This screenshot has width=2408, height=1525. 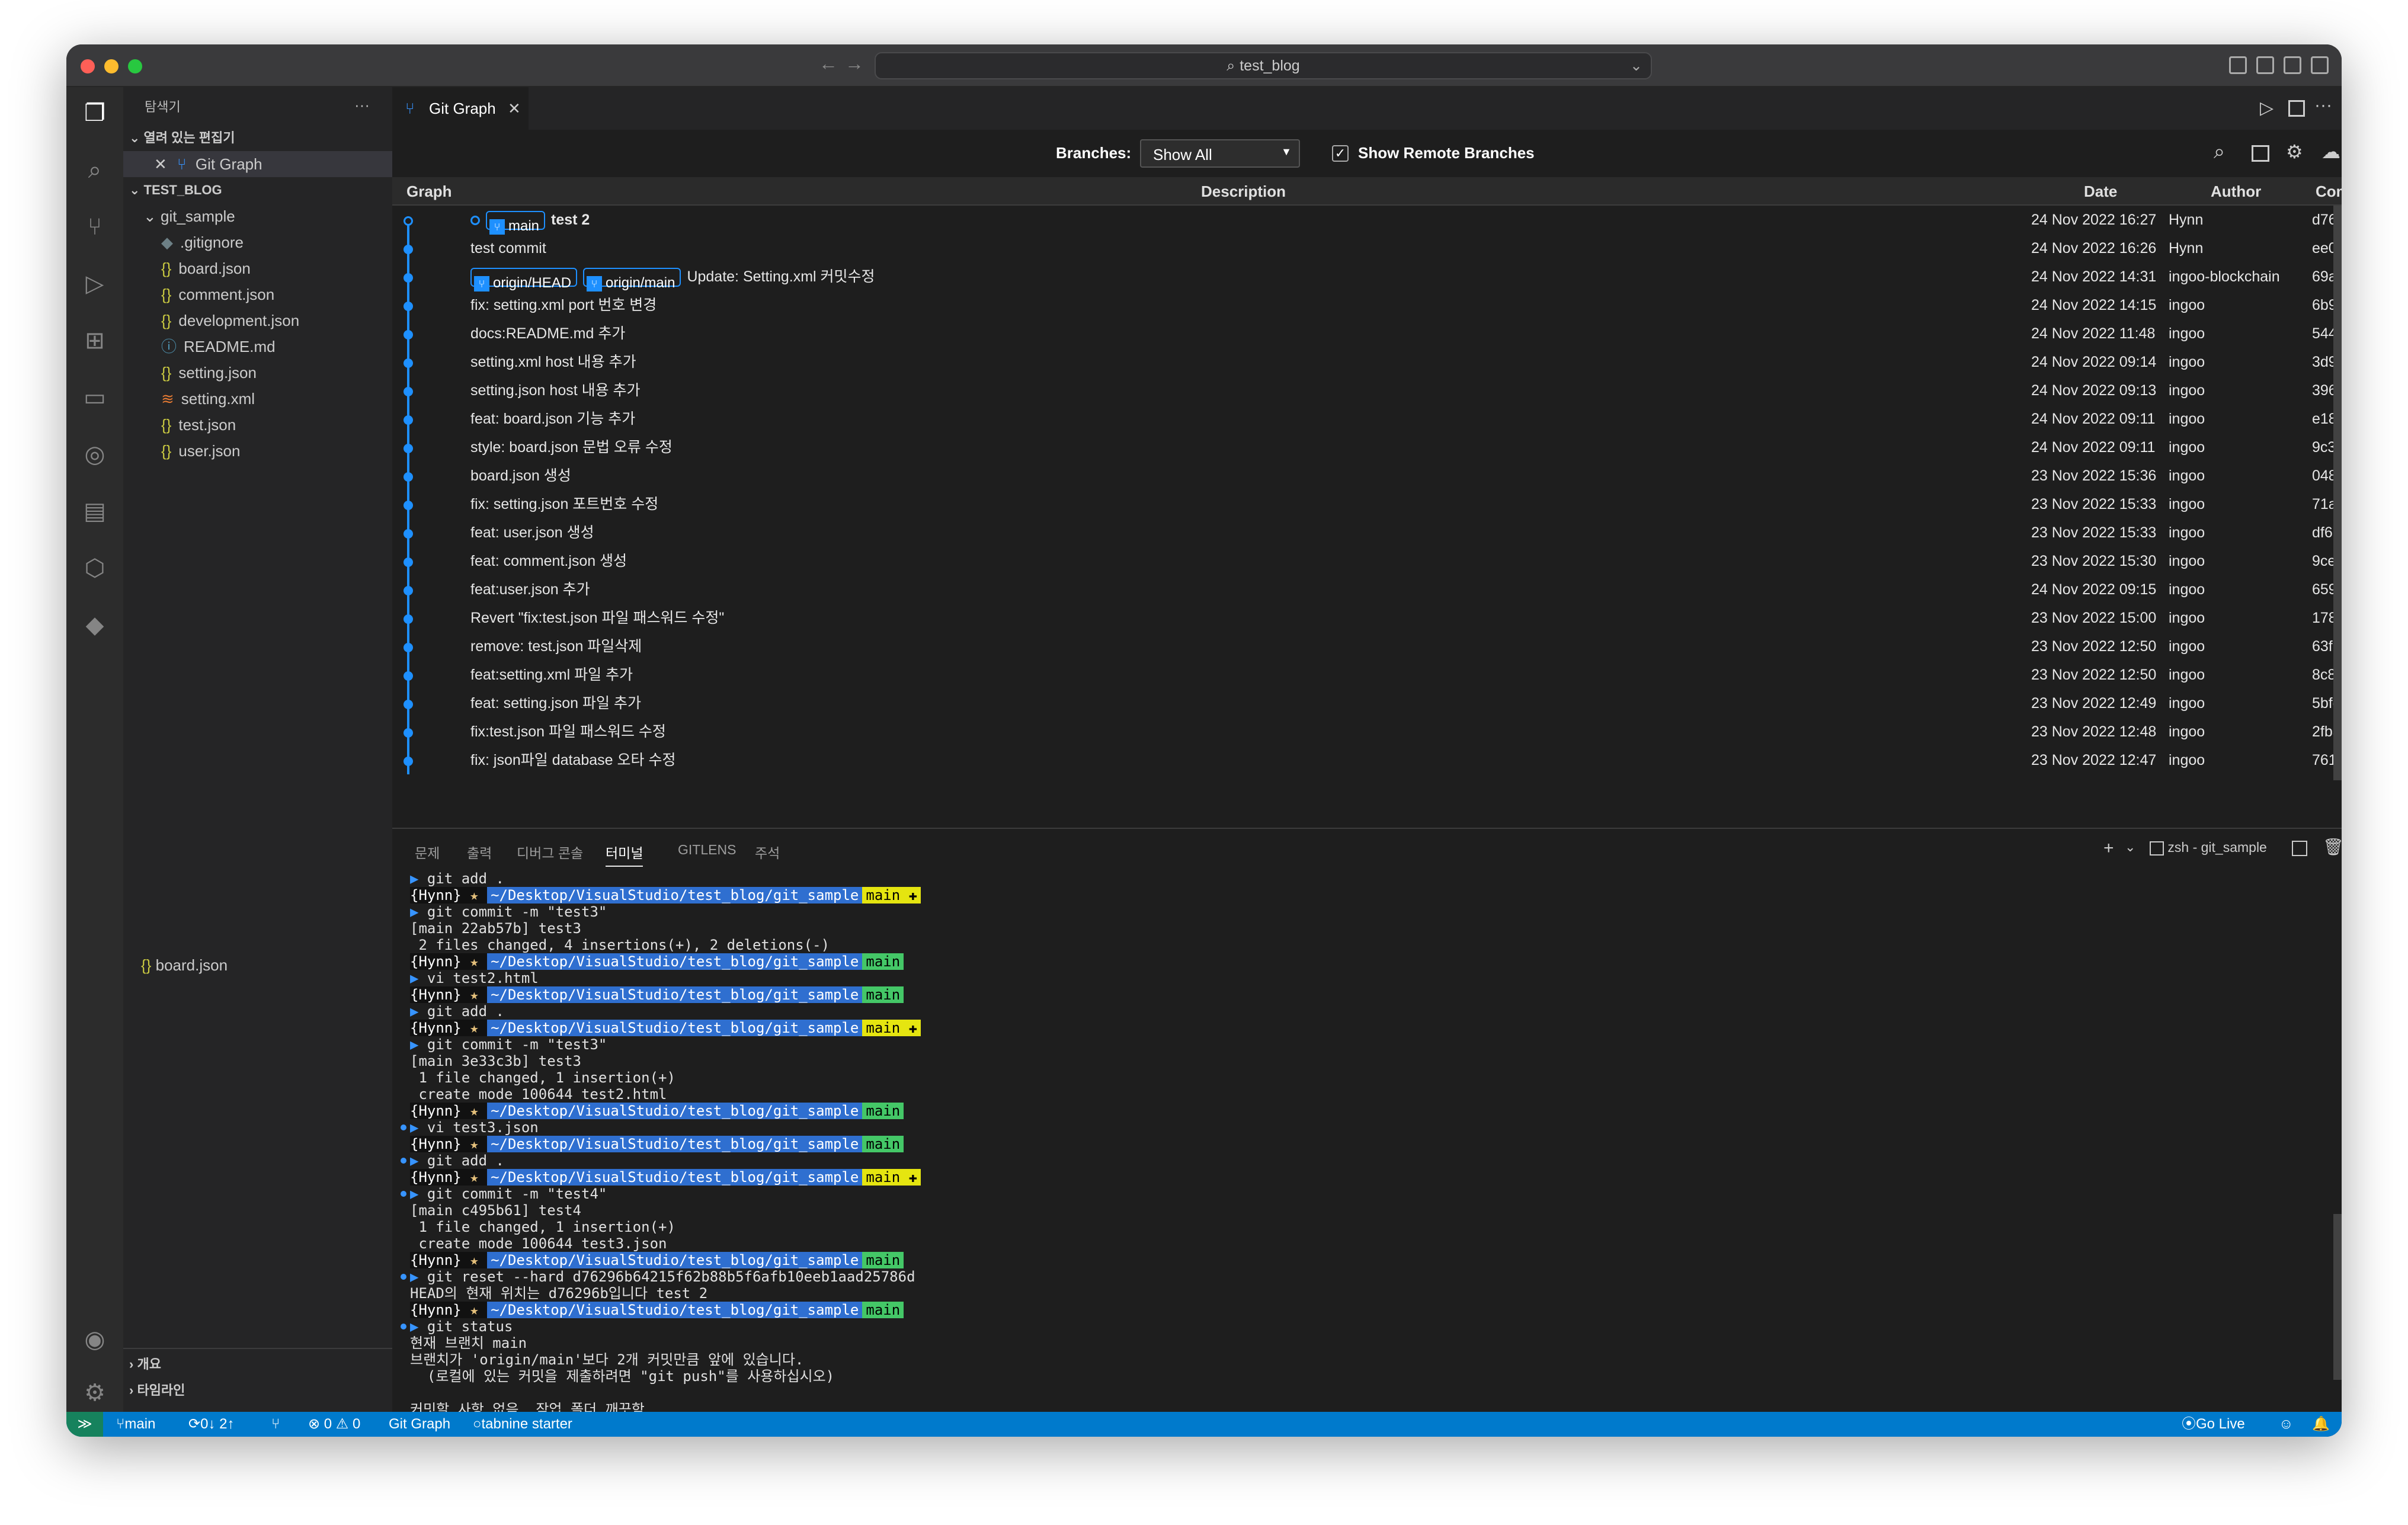 What do you see at coordinates (2208, 848) in the screenshot?
I see `terminal-session: zsh - git_sample` at bounding box center [2208, 848].